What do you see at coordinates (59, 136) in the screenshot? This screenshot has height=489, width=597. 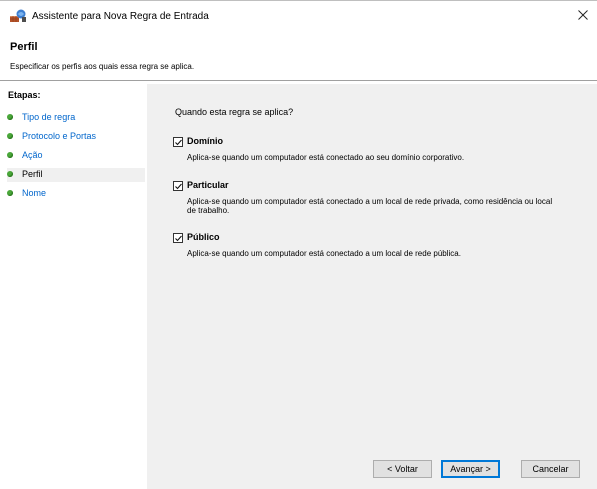 I see `step-label: Protocolo e Portas` at bounding box center [59, 136].